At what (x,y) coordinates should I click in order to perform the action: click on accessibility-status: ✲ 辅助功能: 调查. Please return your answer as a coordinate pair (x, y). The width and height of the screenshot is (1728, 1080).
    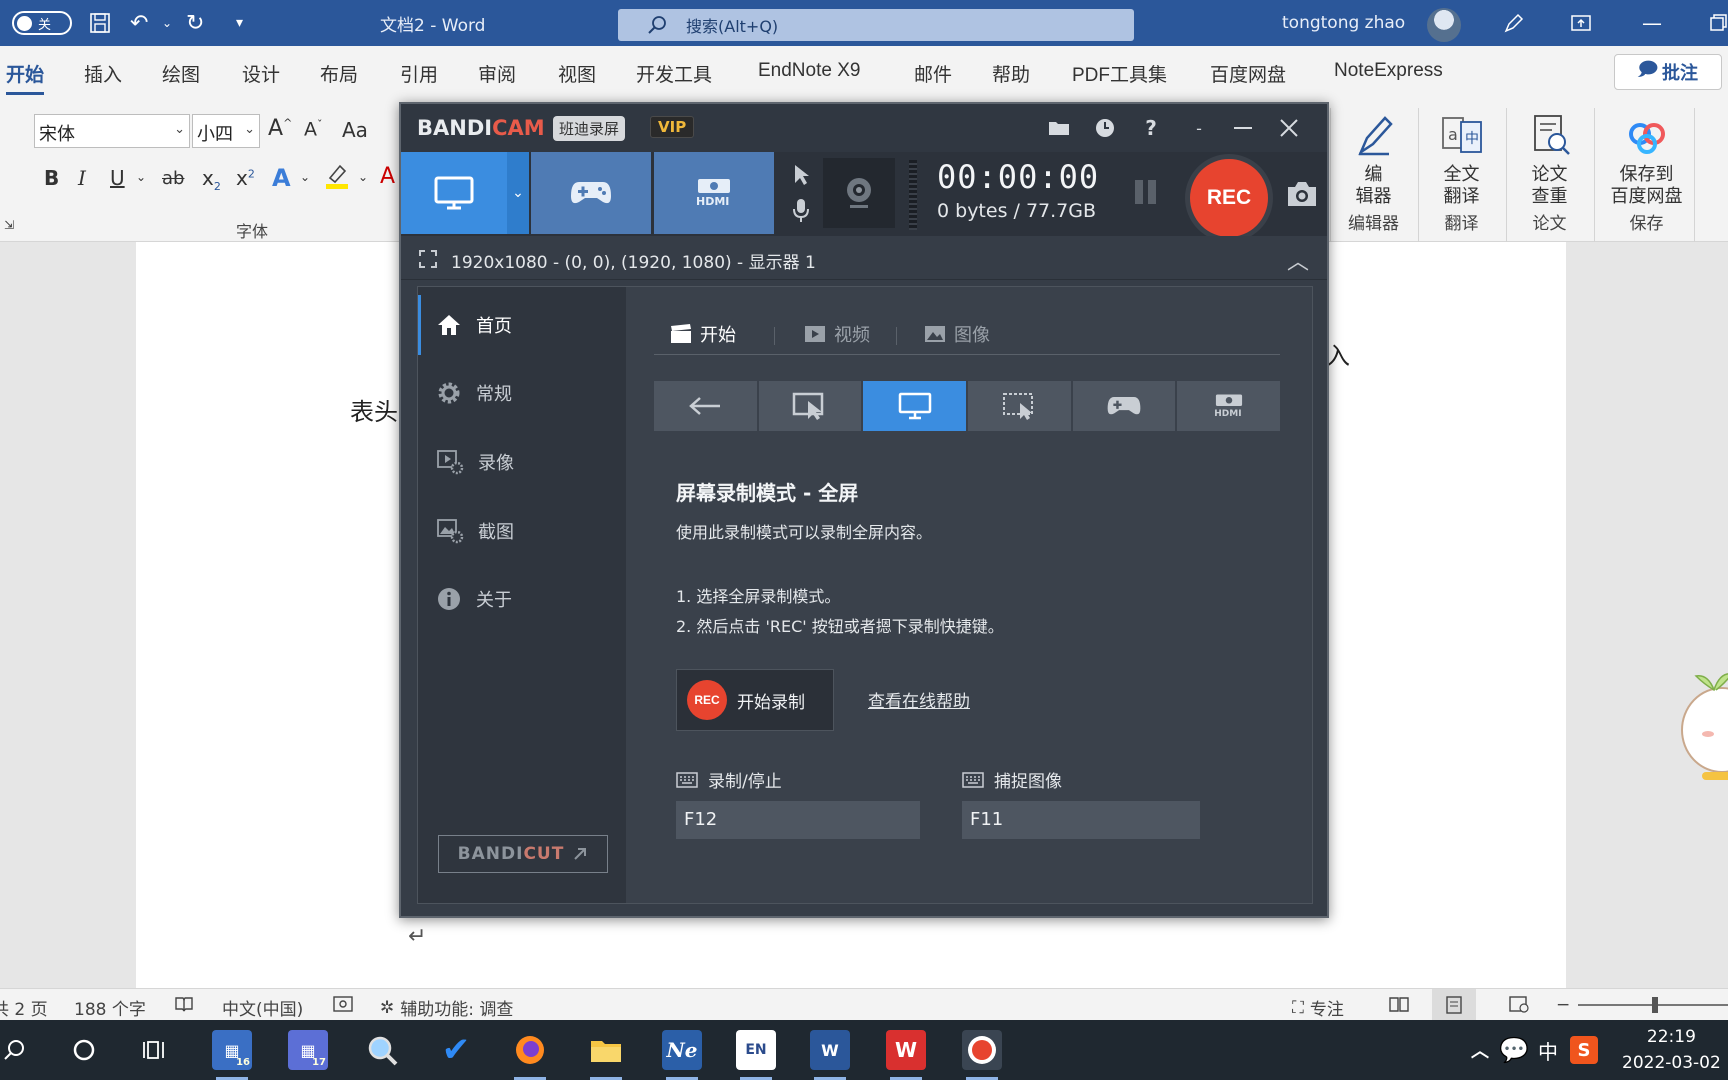
    Looking at the image, I should click on (446, 1008).